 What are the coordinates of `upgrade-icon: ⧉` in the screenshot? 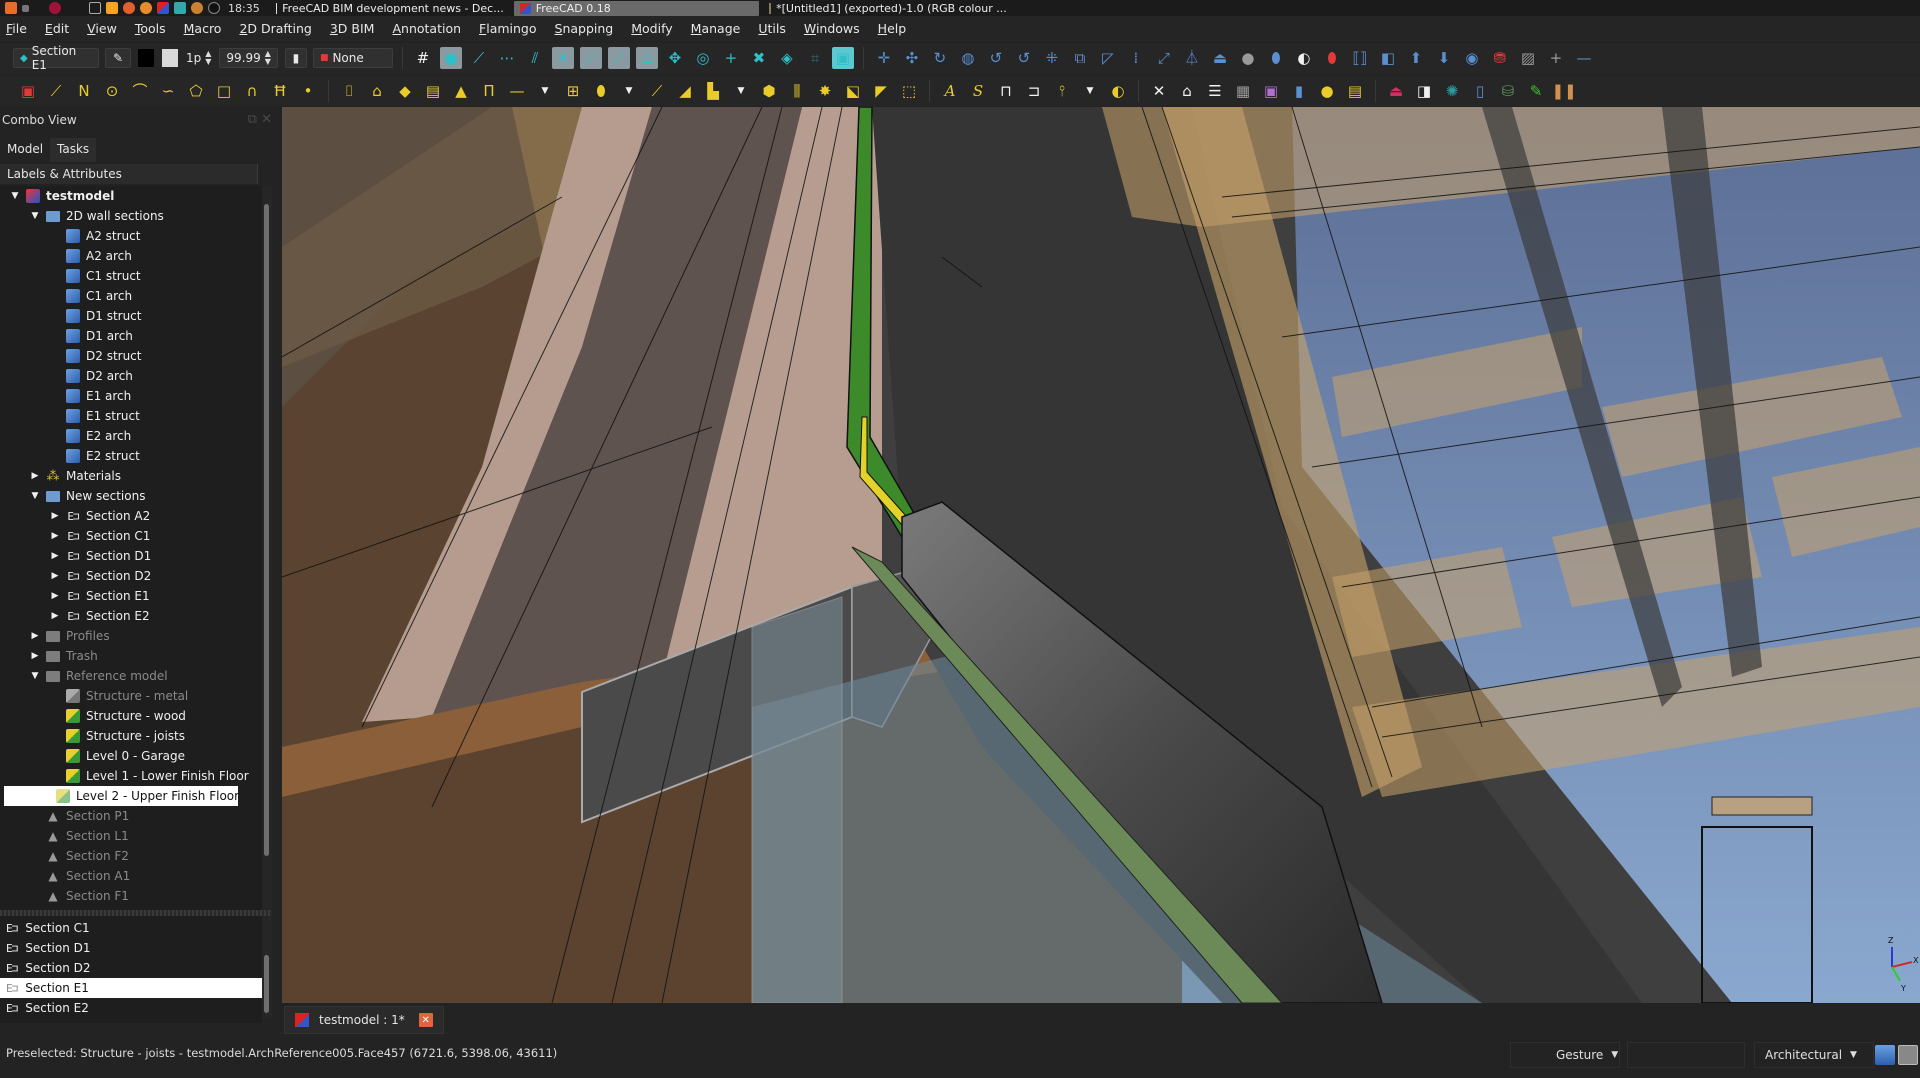 It's located at (1080, 58).